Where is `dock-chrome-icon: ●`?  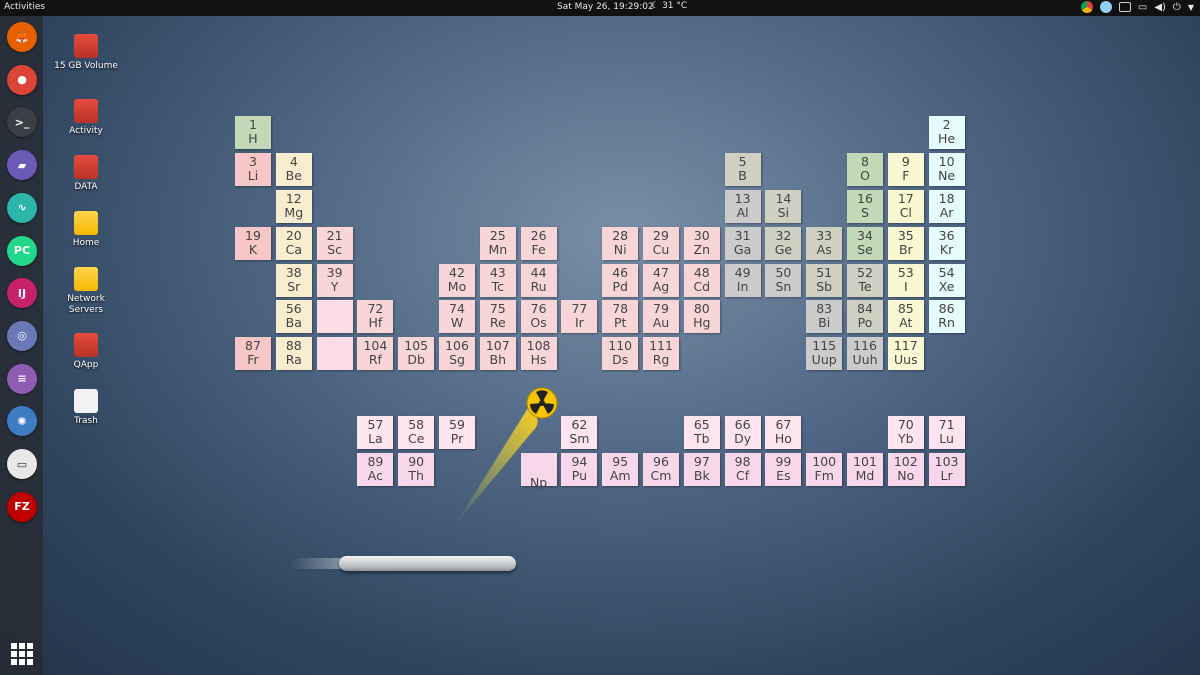
dock-chrome-icon: ● is located at coordinates (22, 79).